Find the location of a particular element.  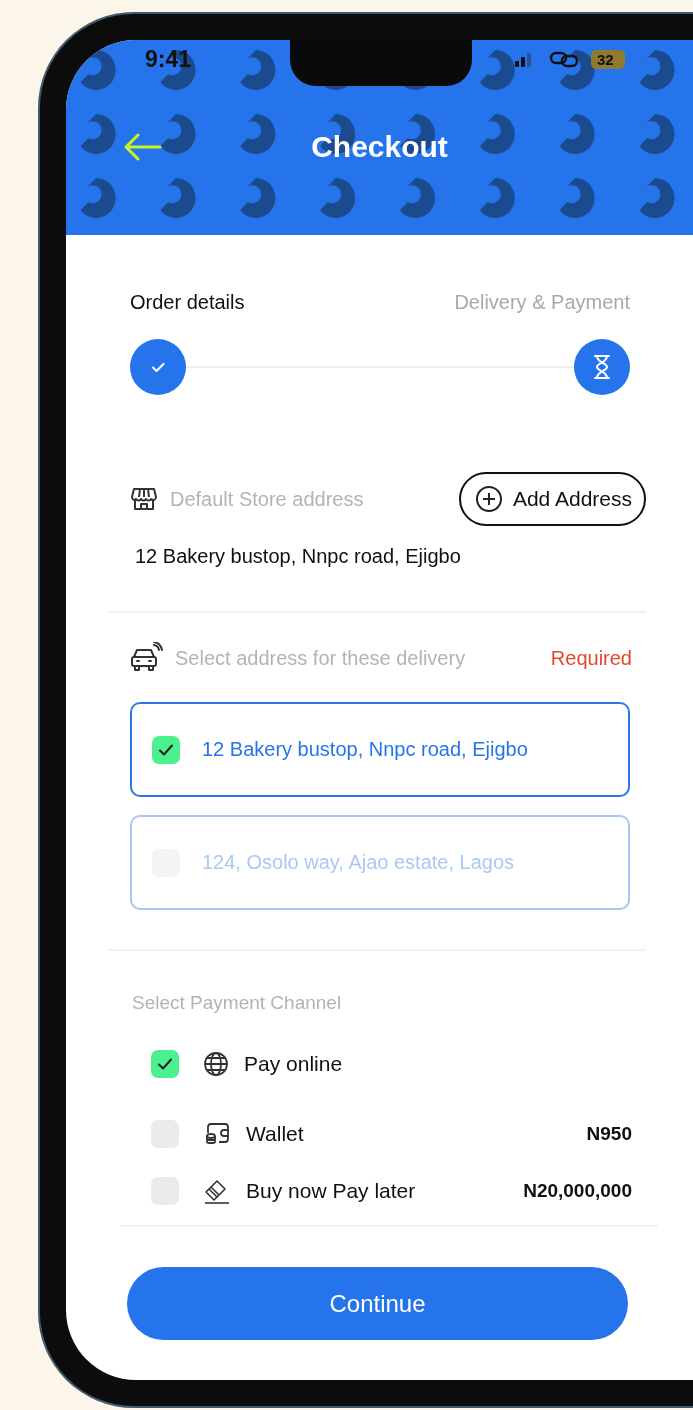

payment-amount: N20,000,000 is located at coordinates (577, 1191).